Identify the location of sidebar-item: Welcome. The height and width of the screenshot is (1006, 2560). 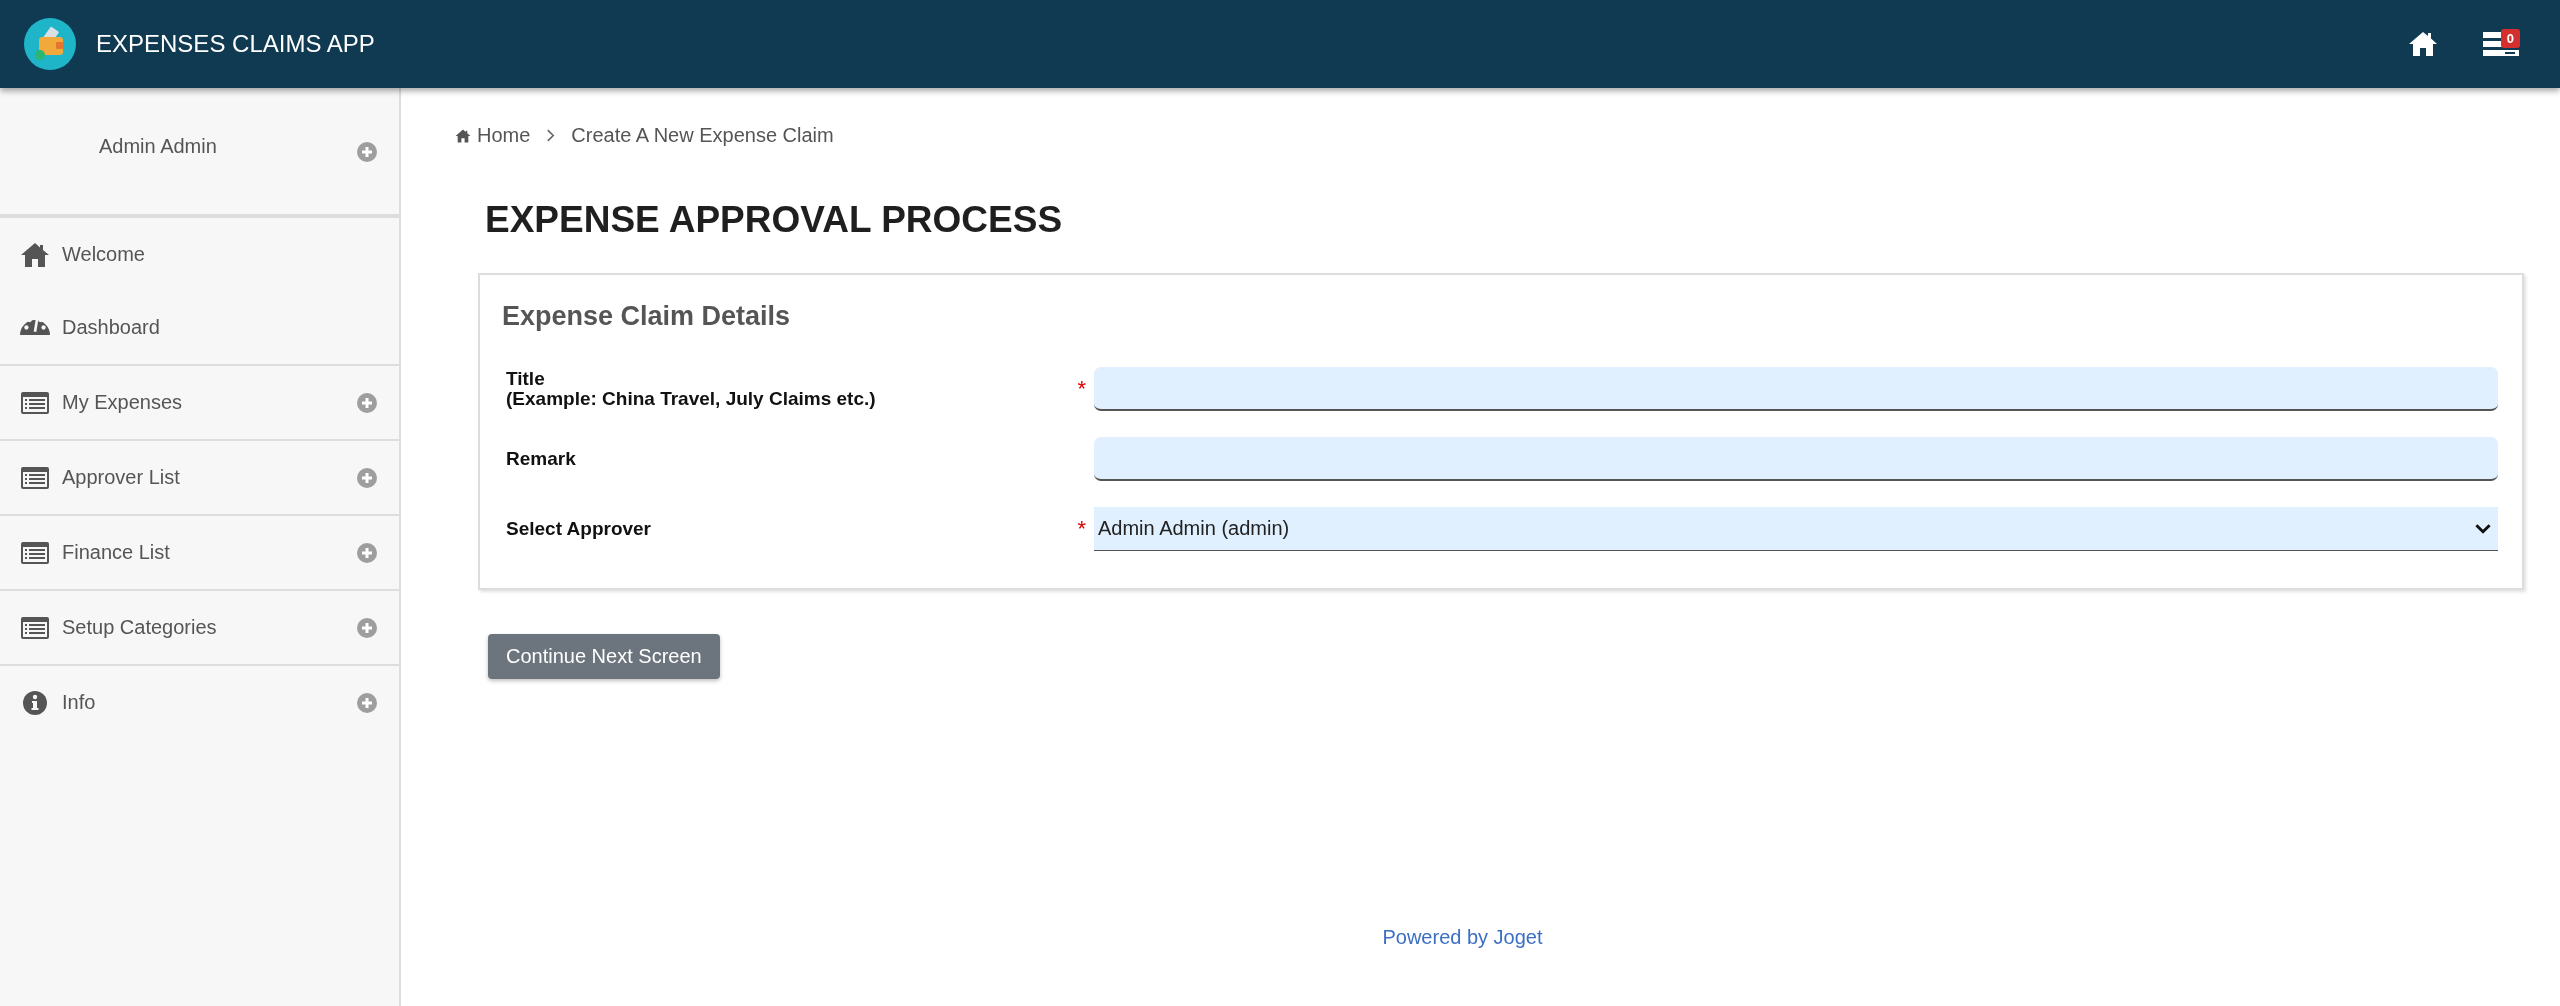
(199, 253).